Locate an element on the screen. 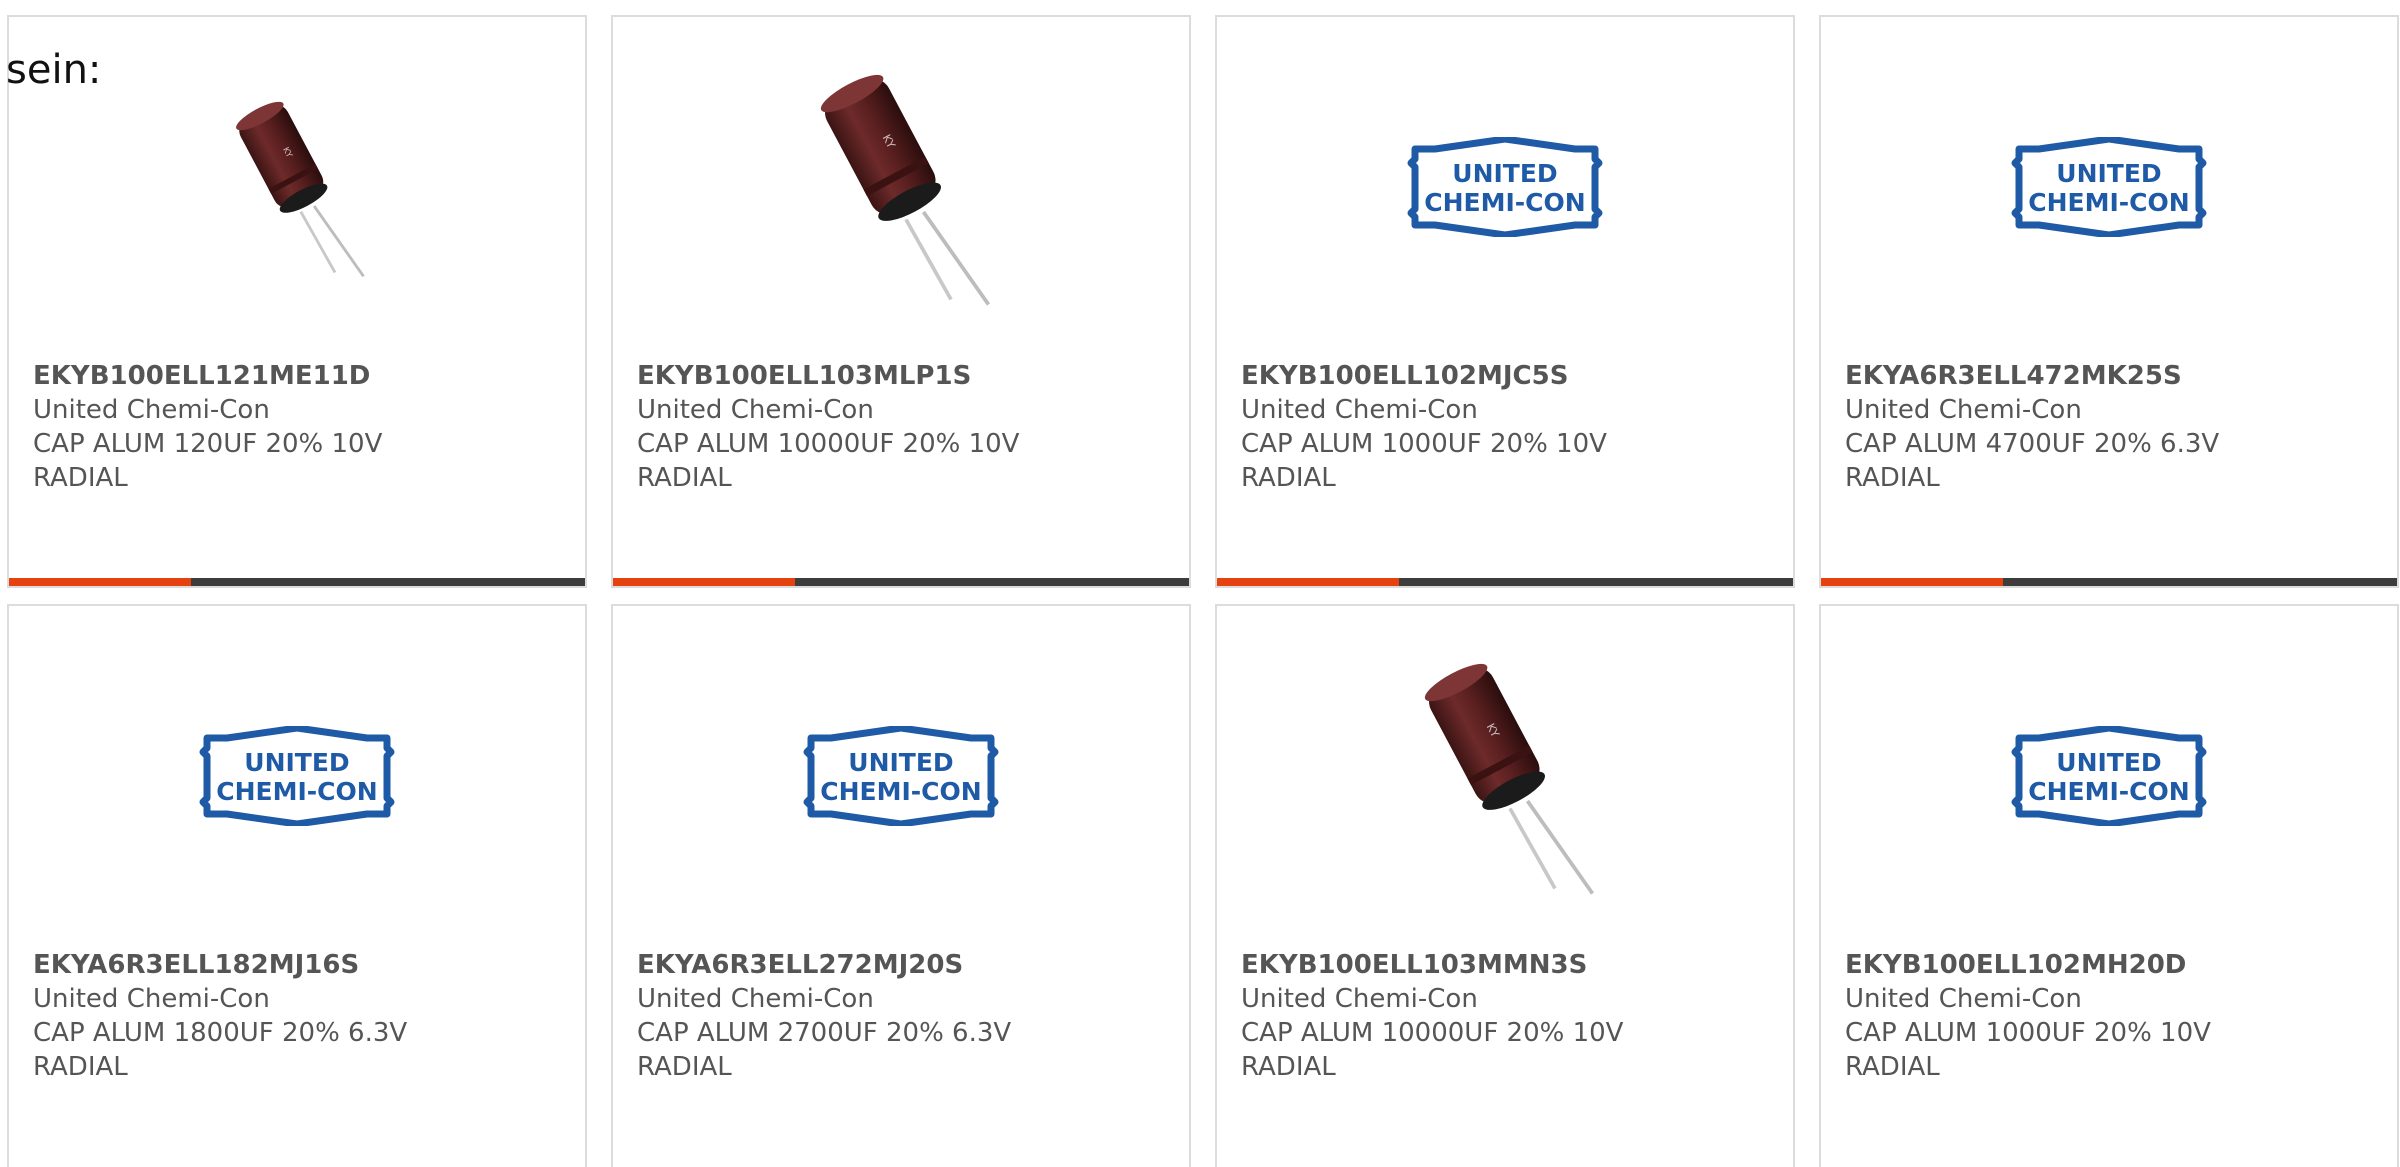  part-number: EKYB100ELL102MH20D is located at coordinates (2111, 965).